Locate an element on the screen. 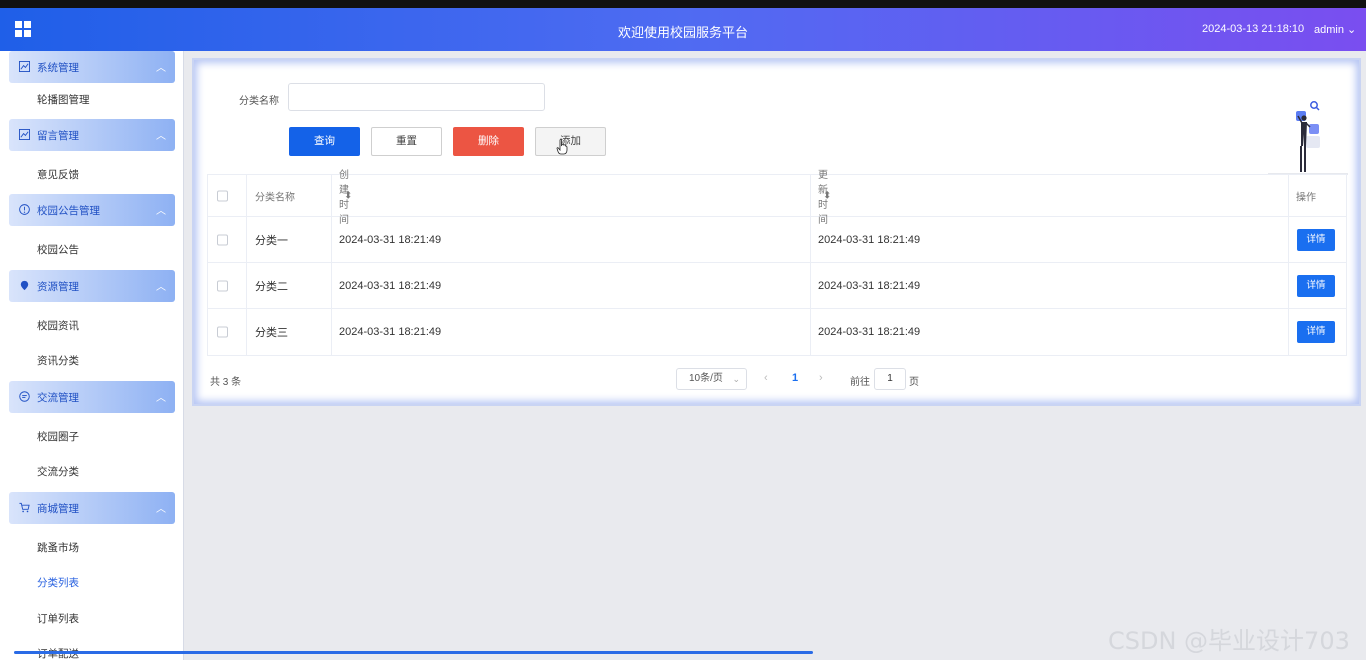 Image resolution: width=1366 pixels, height=660 pixels. cell-name: 分类二 is located at coordinates (271, 286).